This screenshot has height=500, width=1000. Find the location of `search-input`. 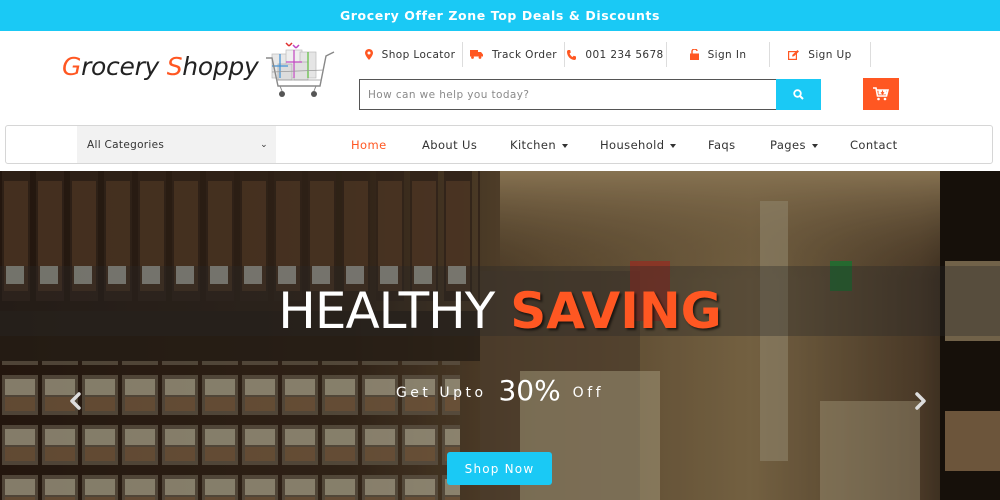

search-input is located at coordinates (567, 94).